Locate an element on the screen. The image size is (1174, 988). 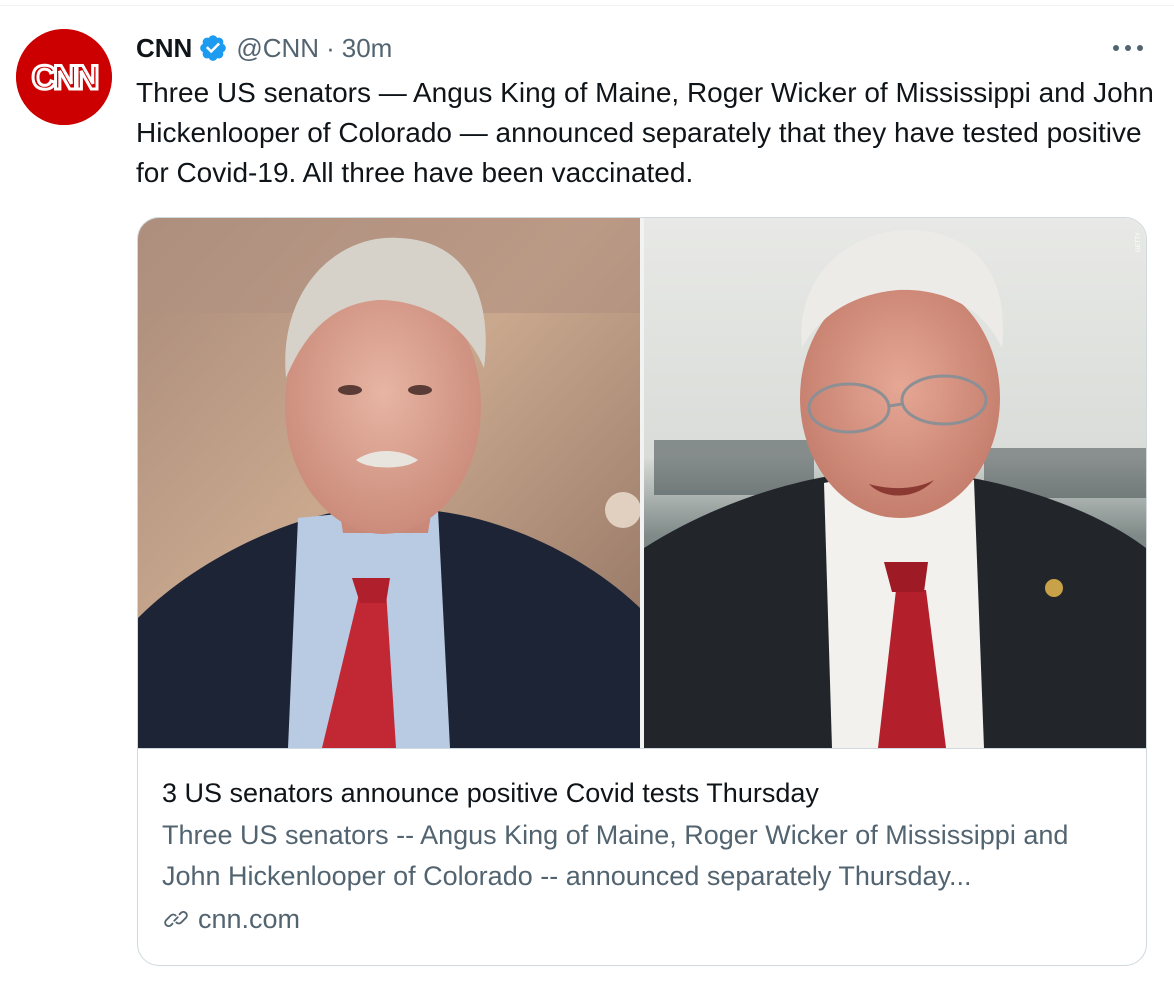
tweet-header: CNN @CNN · 30m is located at coordinates (264, 48).